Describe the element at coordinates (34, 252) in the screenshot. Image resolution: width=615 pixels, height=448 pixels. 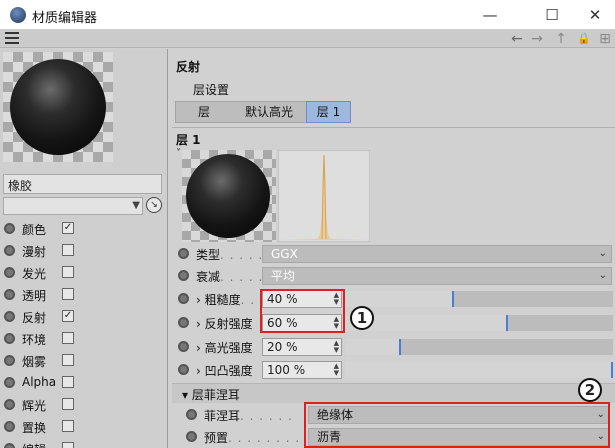
I see `channel-label: 漫射` at that location.